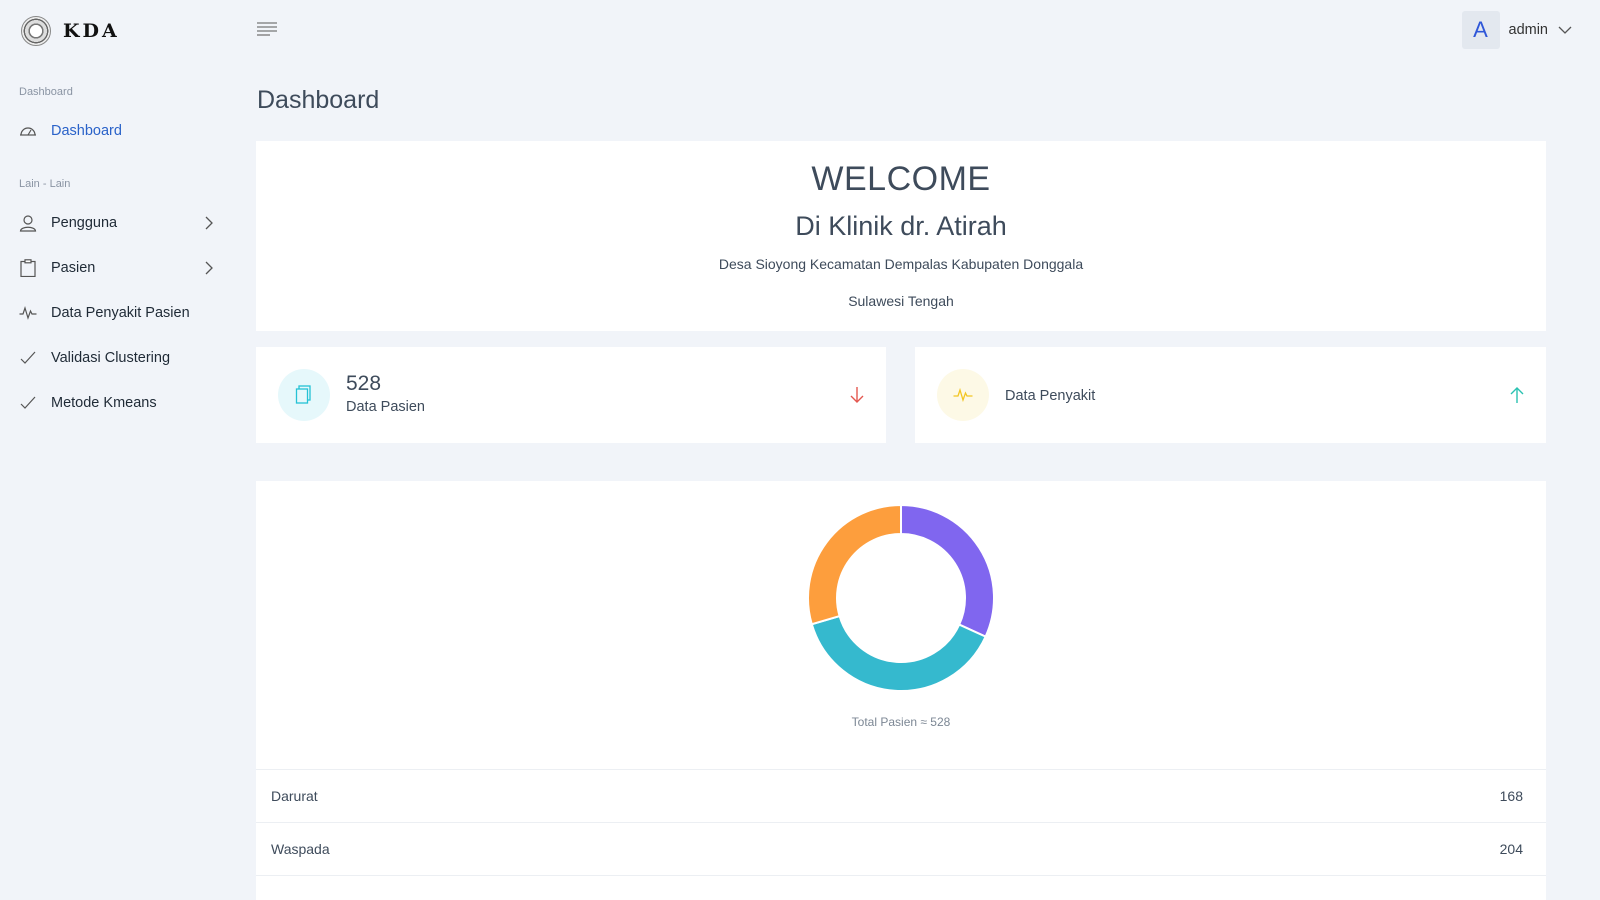 The width and height of the screenshot is (1600, 900). What do you see at coordinates (901, 887) in the screenshot?
I see `list-item-next` at bounding box center [901, 887].